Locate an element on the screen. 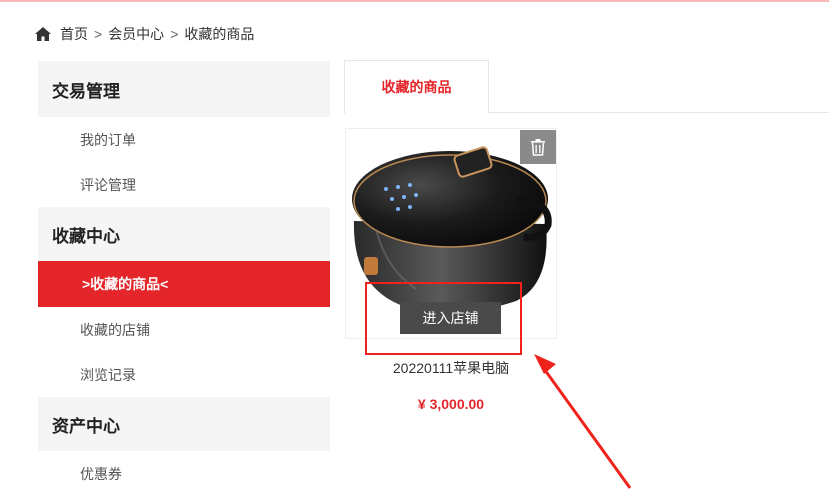  top-divider is located at coordinates (414, 1).